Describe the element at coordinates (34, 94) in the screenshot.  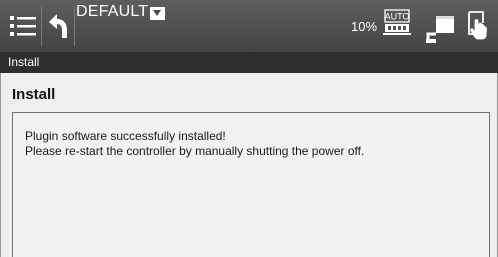
I see `page-title: Install` at that location.